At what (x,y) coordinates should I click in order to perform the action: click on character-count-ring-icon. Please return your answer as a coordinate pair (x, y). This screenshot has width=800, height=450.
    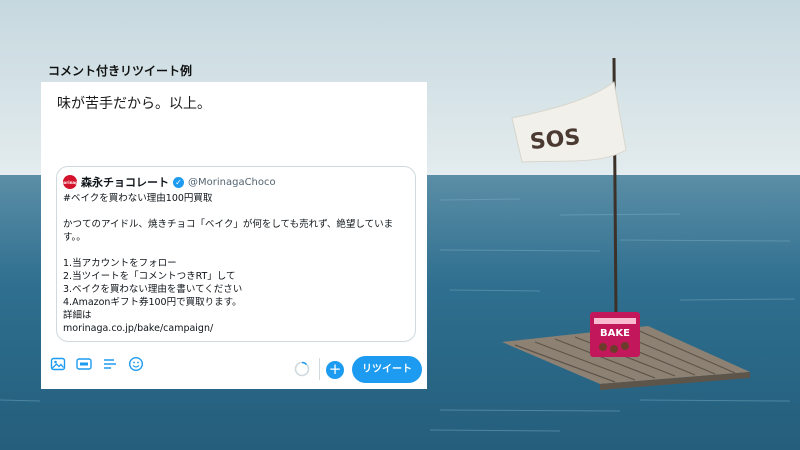
    Looking at the image, I should click on (302, 369).